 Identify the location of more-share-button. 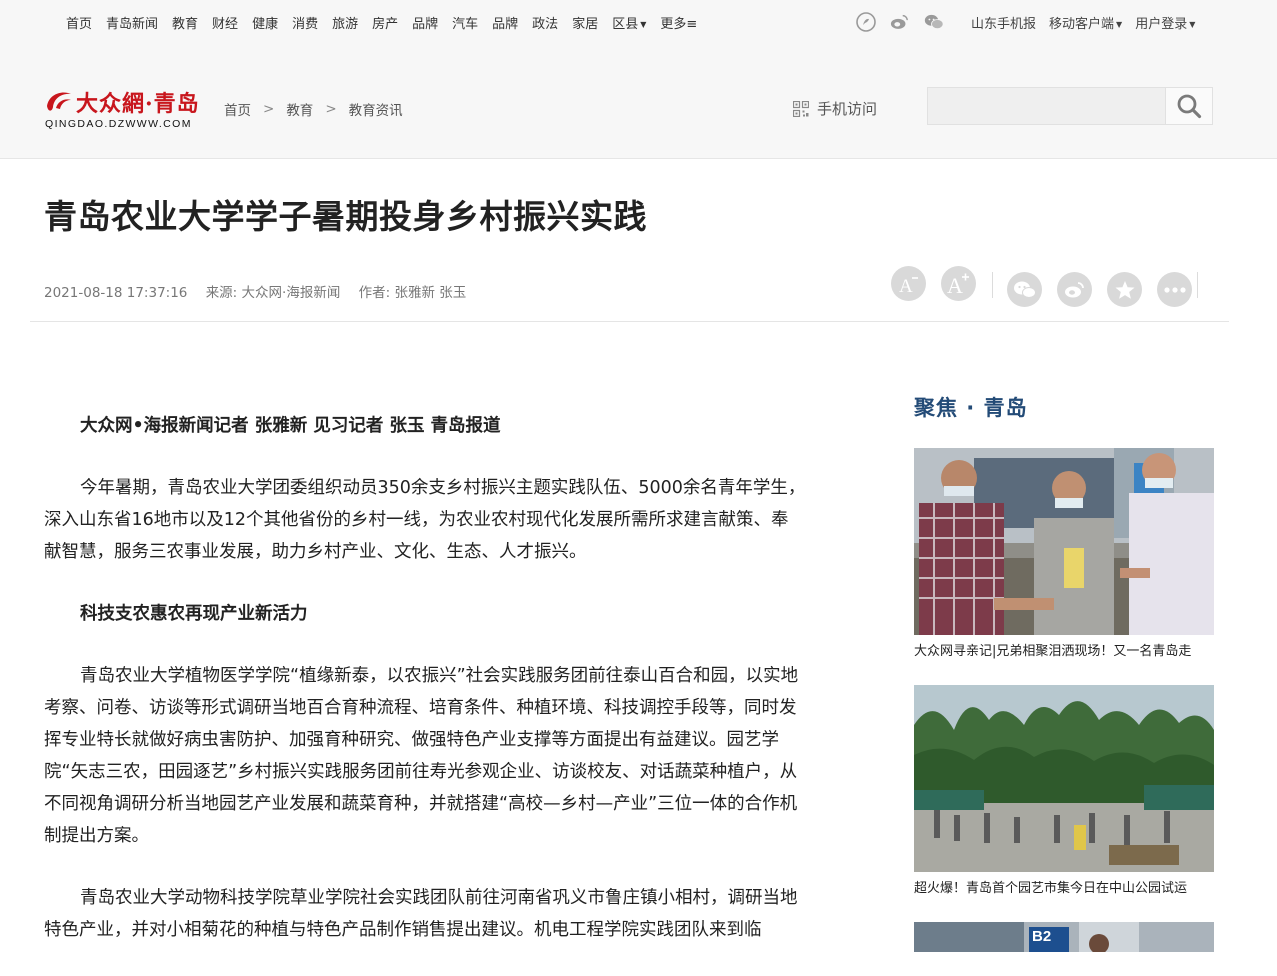
(1174, 289).